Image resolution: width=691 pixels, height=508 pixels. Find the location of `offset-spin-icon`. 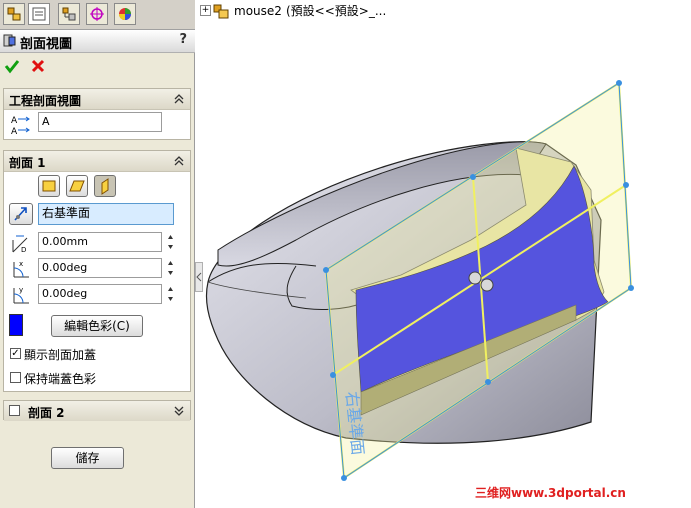

offset-spin-icon is located at coordinates (170, 242).